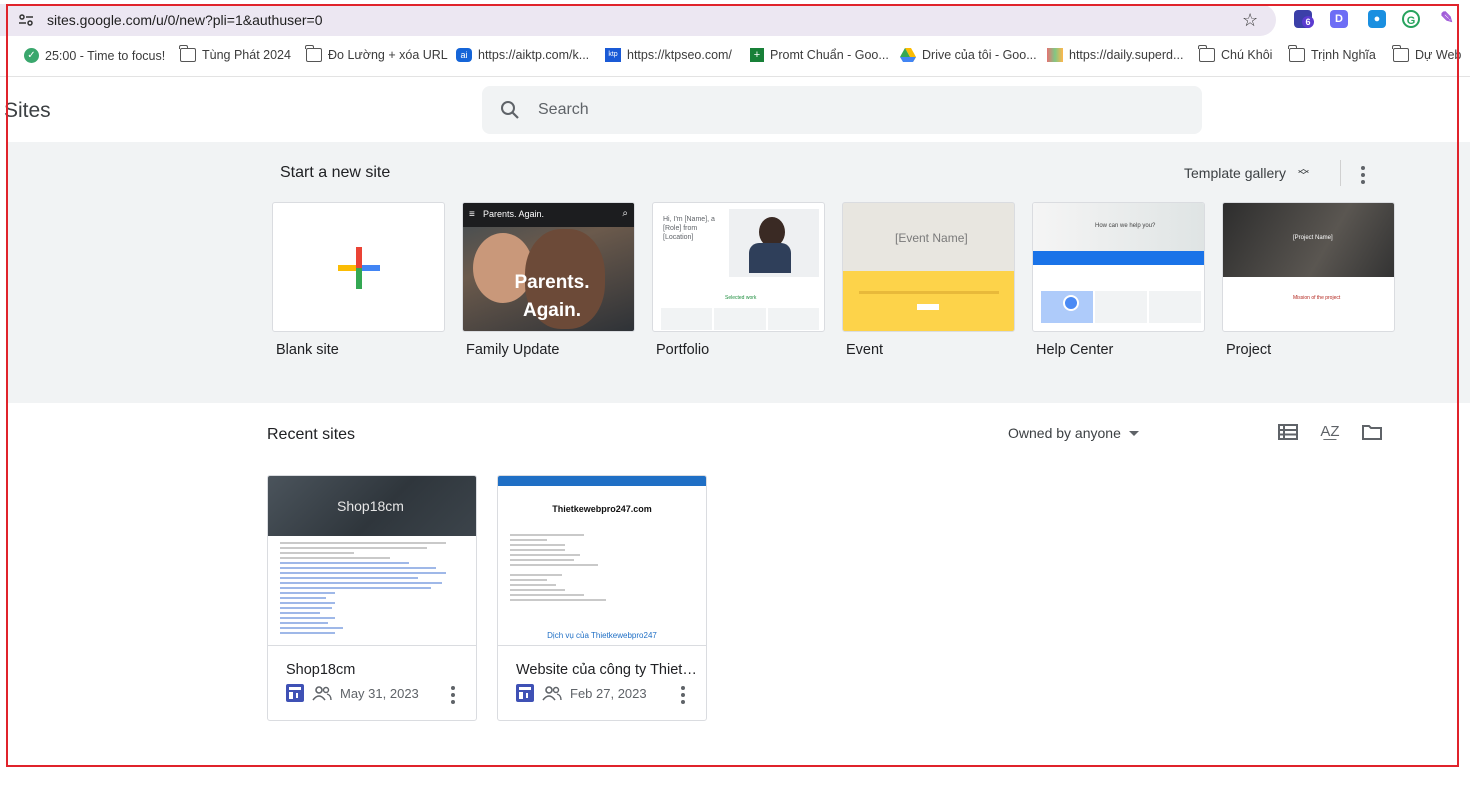 The width and height of the screenshot is (1470, 786). I want to click on template-help-center: How can we help you?, so click(1118, 267).